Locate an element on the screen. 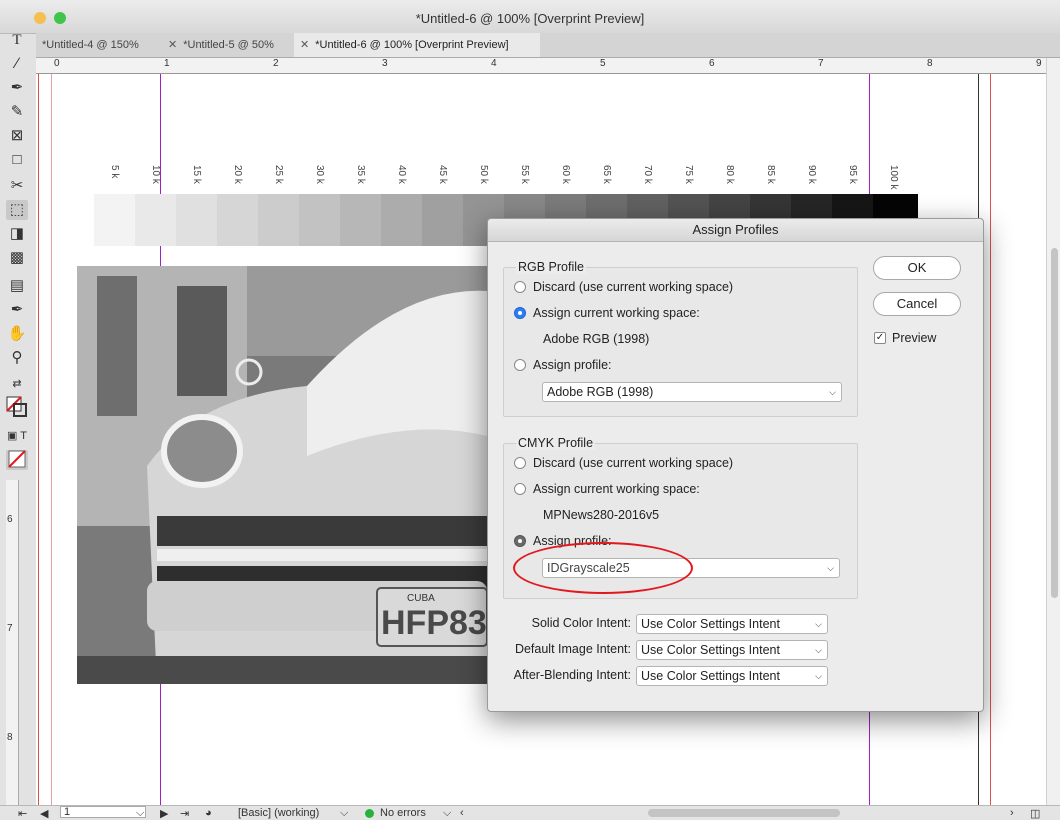 This screenshot has width=1060, height=820. window-titlebar: *Untitled-6 @ 100% [Overprint Preview] is located at coordinates (530, 17).